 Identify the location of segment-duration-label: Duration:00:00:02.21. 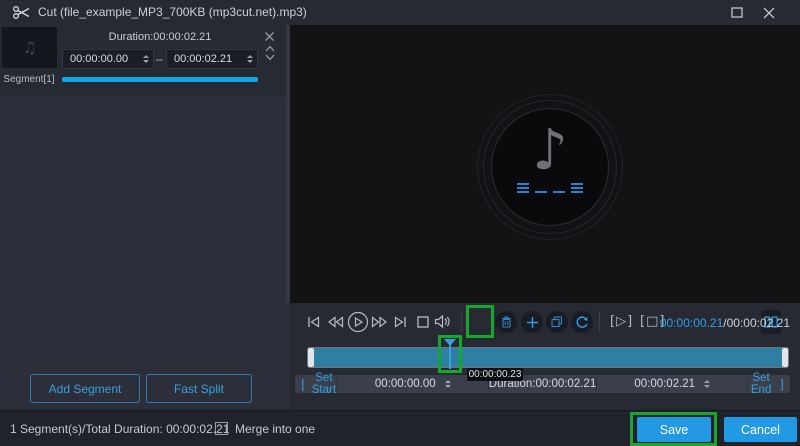
(160, 37).